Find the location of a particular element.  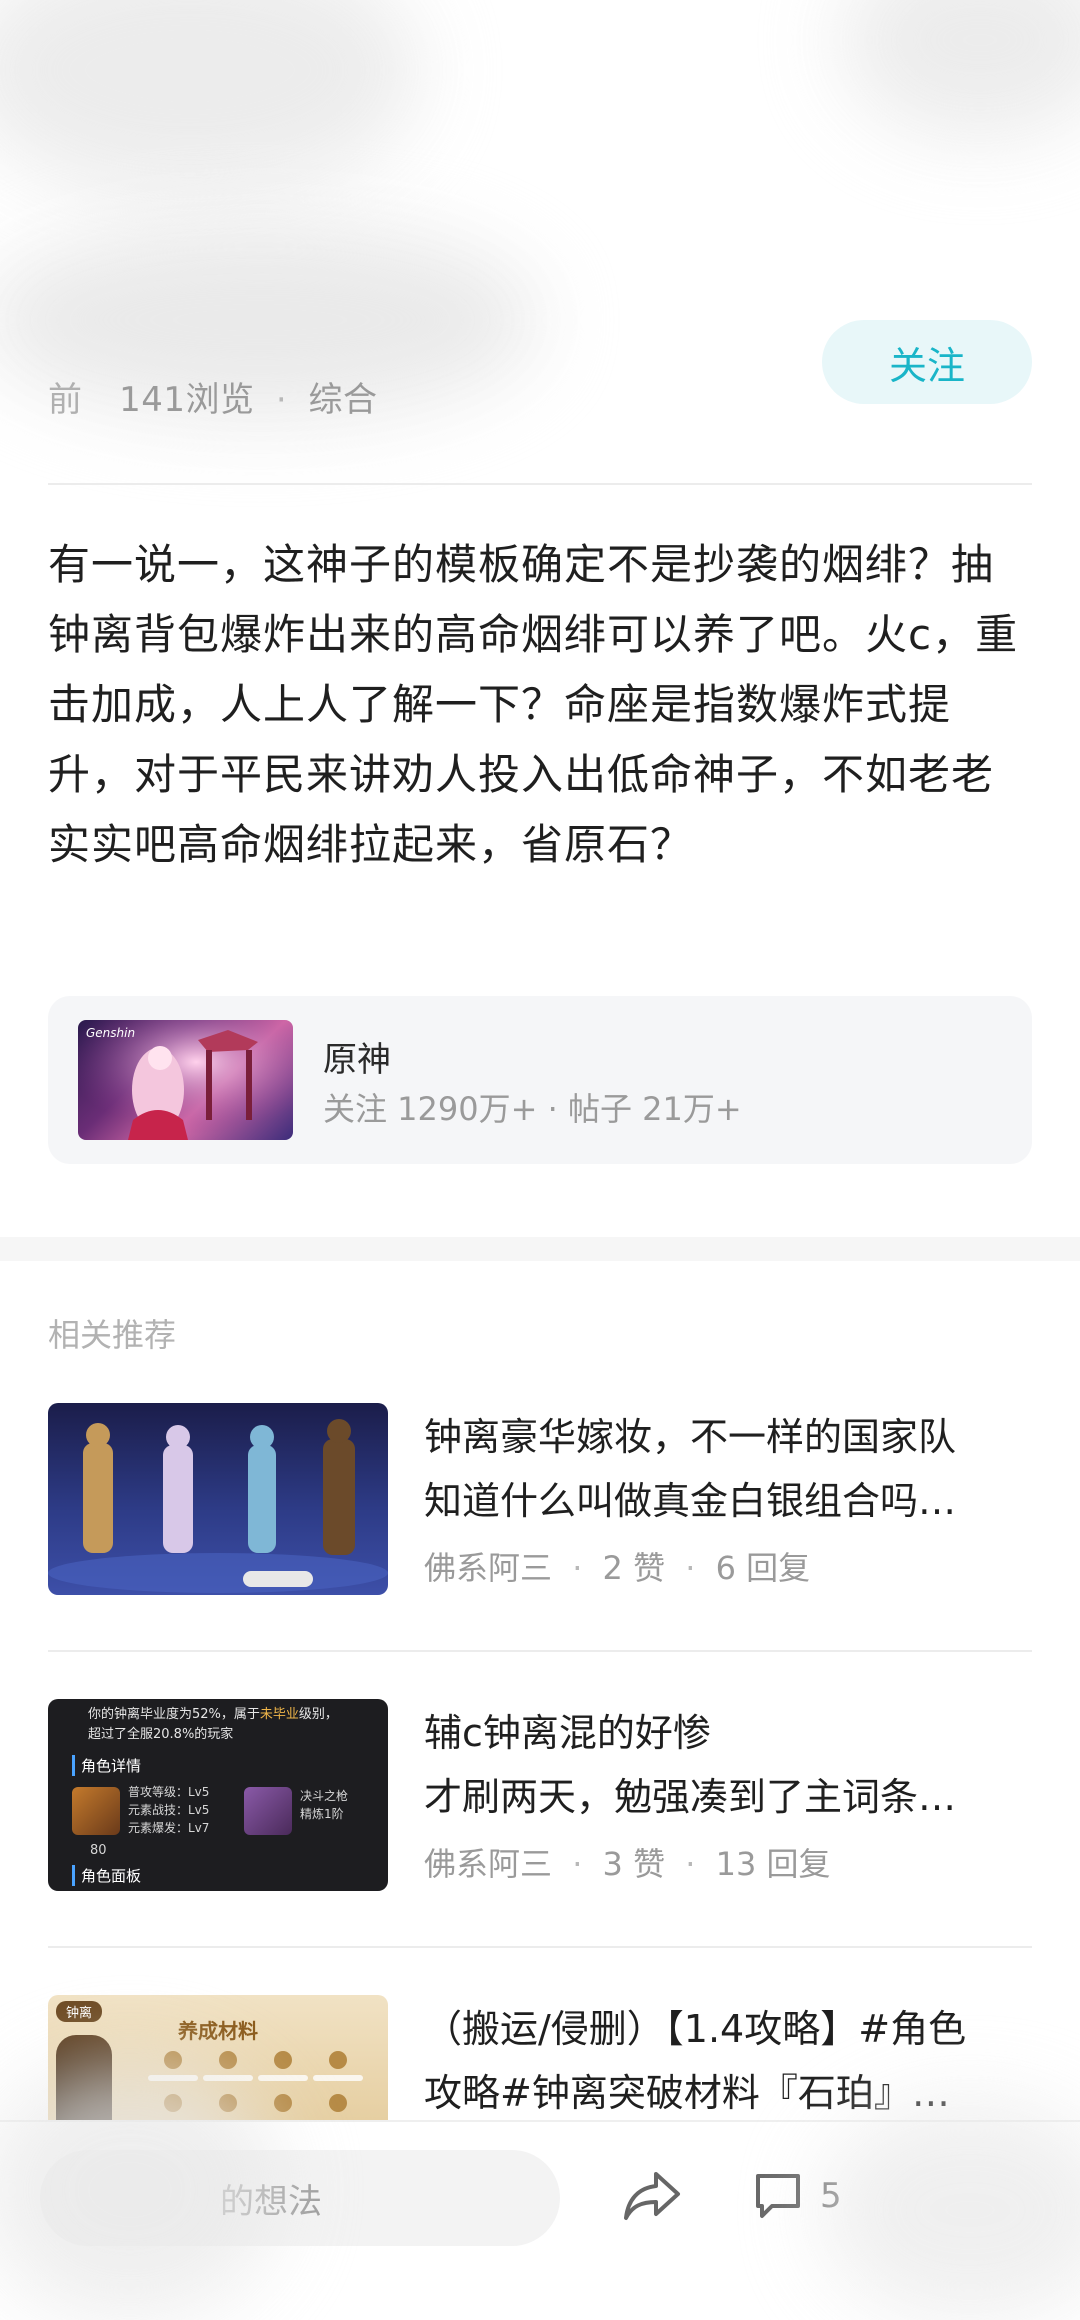

character-level: 80 is located at coordinates (98, 1850).